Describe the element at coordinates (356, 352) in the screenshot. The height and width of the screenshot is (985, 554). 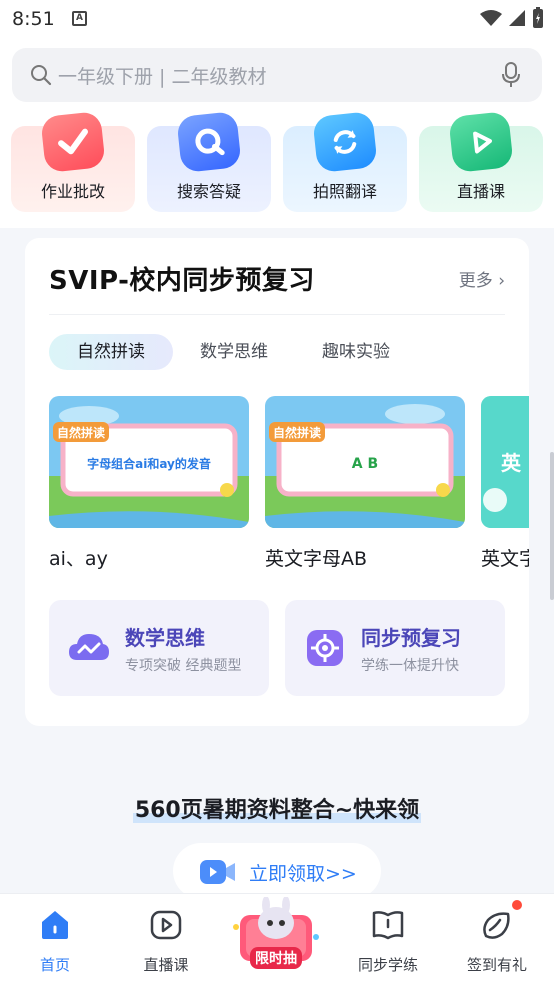
I see `tab-fun-experiments: 趣味实验` at that location.